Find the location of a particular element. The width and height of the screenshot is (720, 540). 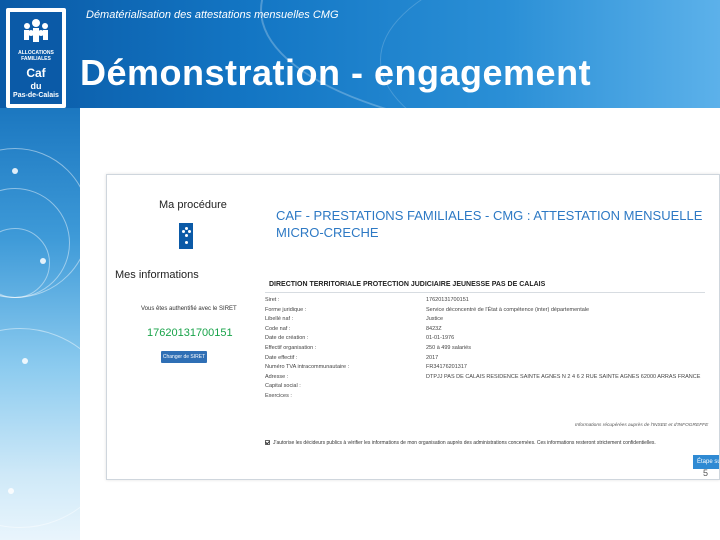

siret-number: 17620131700151 is located at coordinates (190, 333).